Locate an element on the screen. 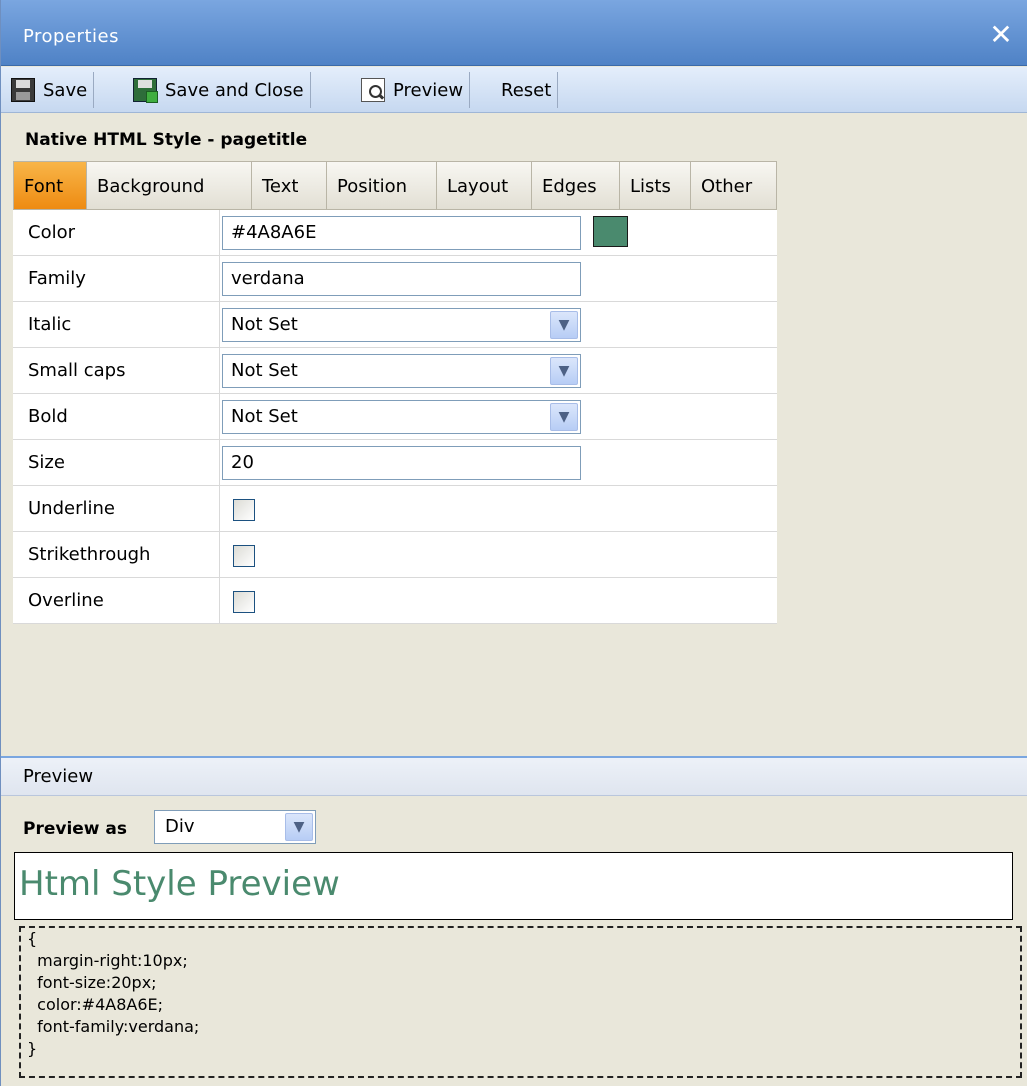 Image resolution: width=1027 pixels, height=1086 pixels. tab-edges: Edges is located at coordinates (576, 185).